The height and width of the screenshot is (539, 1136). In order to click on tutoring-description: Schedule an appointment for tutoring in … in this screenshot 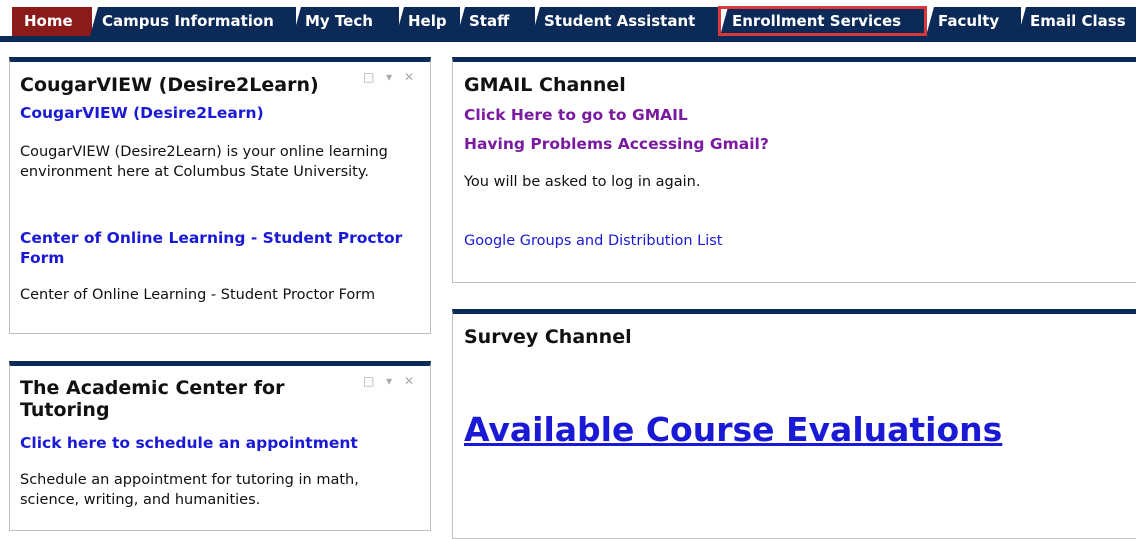, I will do `click(189, 490)`.